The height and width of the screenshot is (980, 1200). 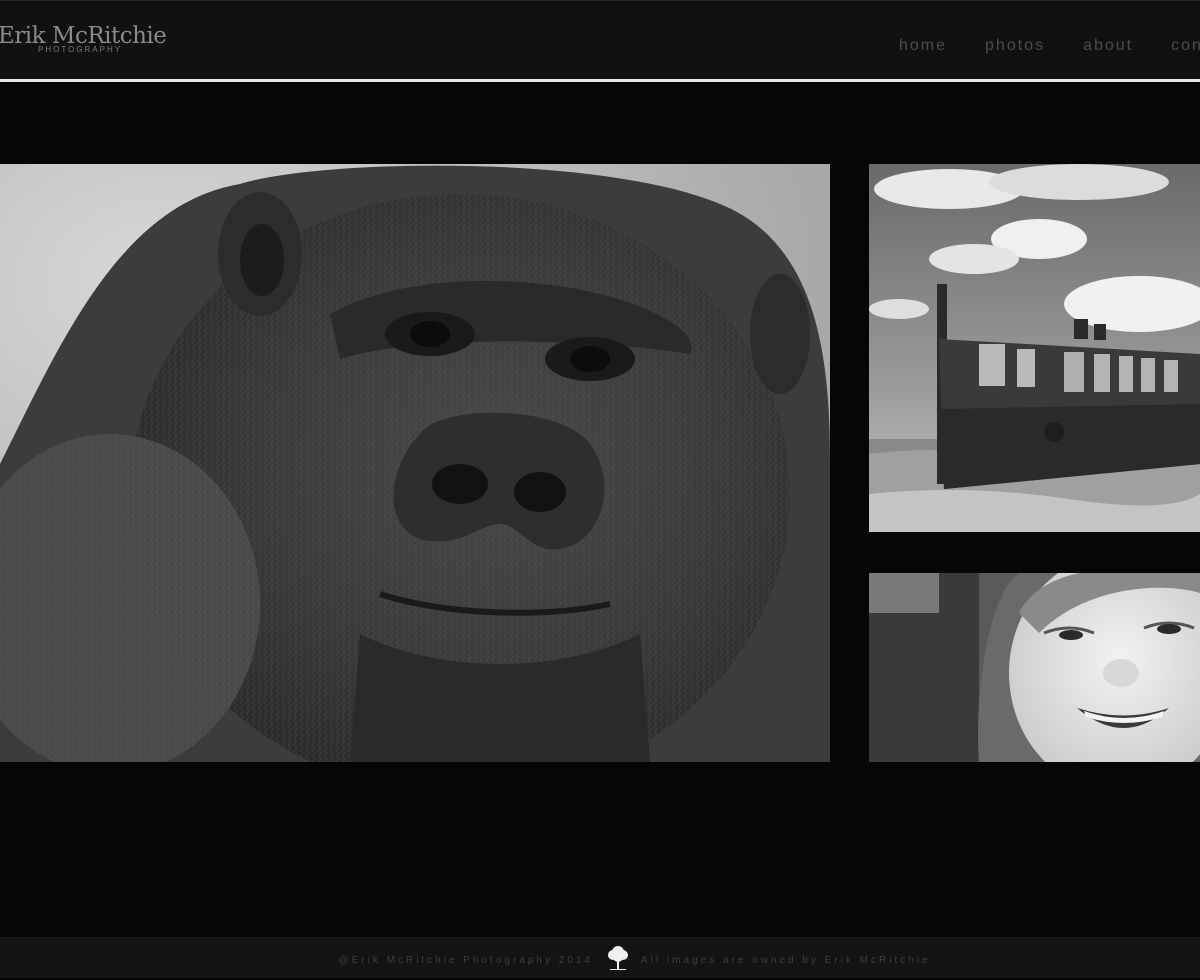 I want to click on child-photo, so click(x=1034, y=667).